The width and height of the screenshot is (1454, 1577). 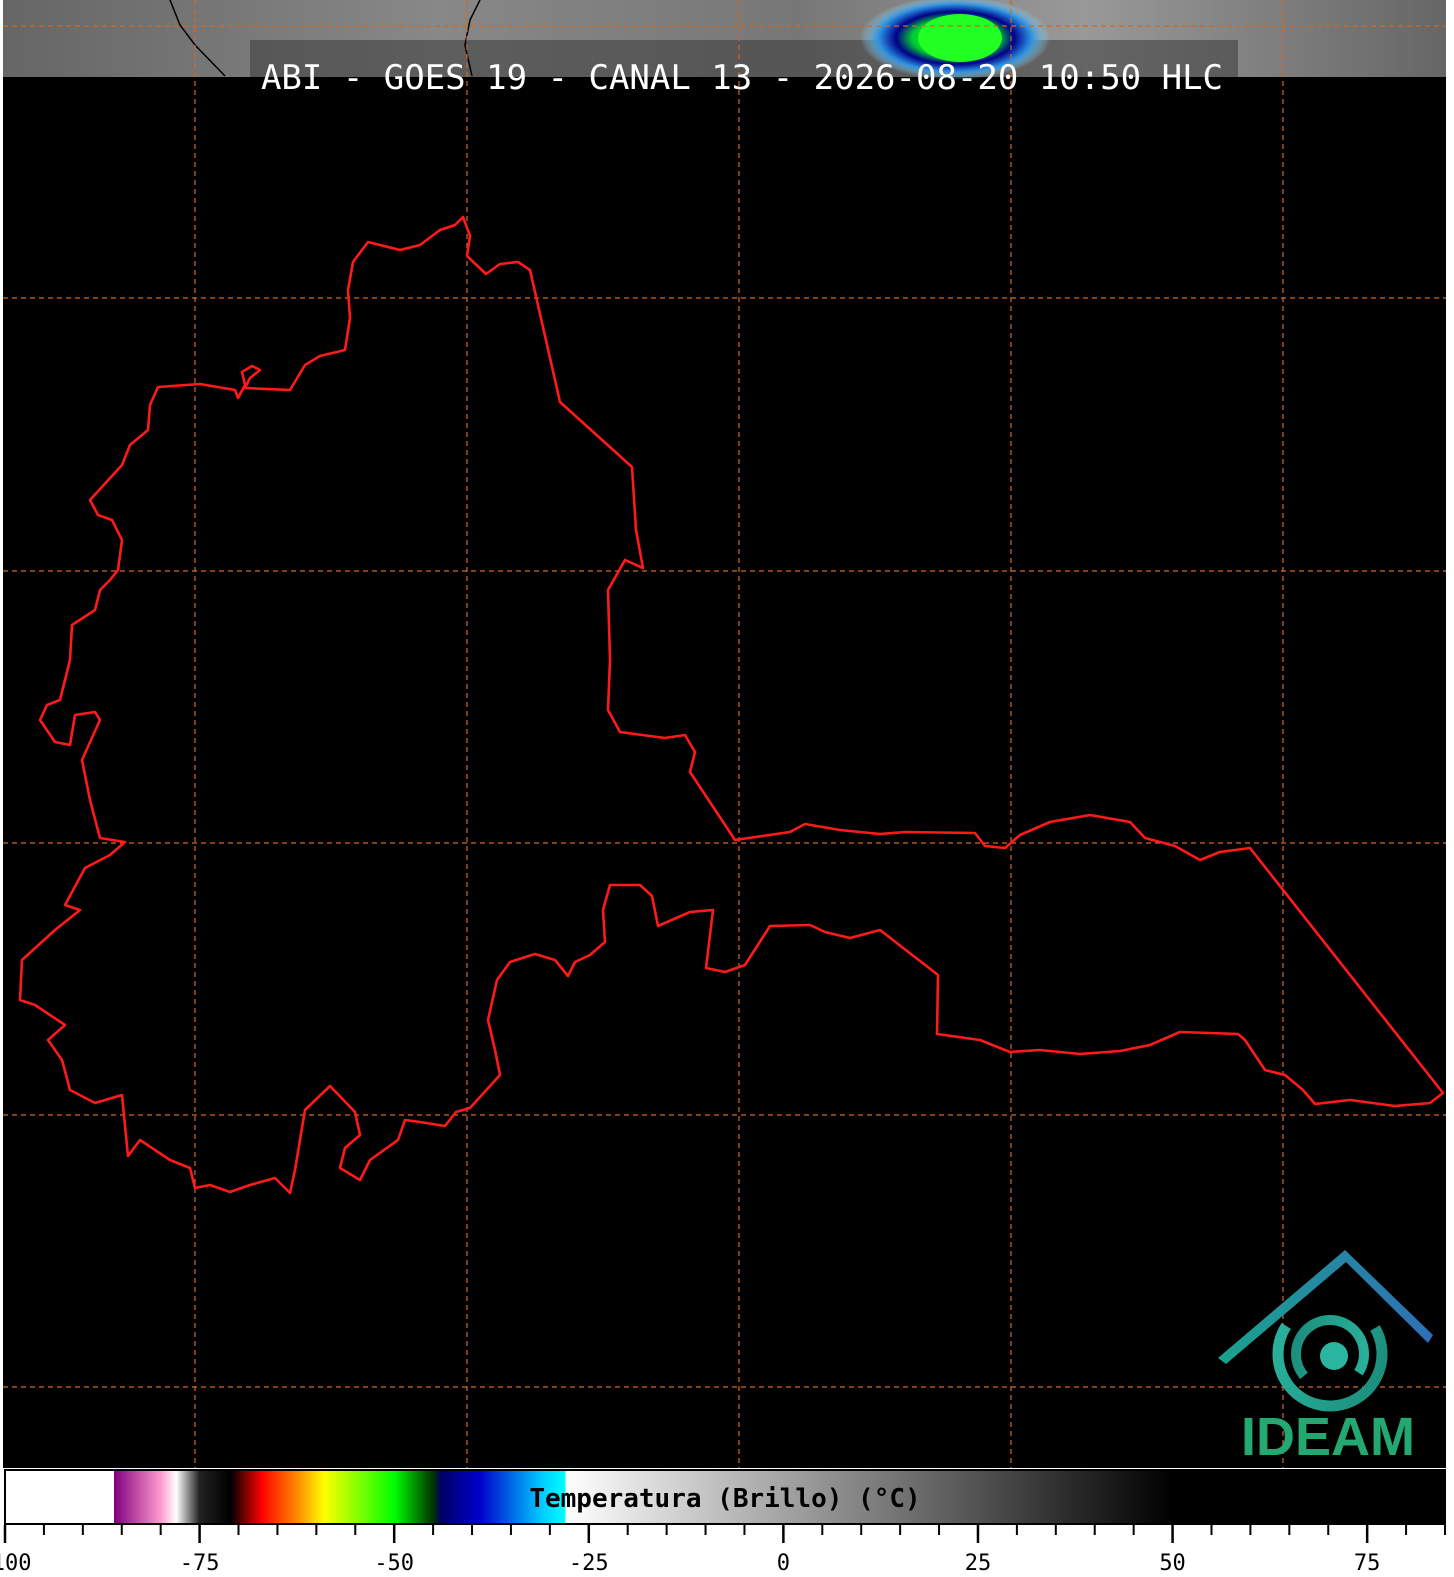 What do you see at coordinates (1367, 1563) in the screenshot?
I see `colorbar-tick-label: 75` at bounding box center [1367, 1563].